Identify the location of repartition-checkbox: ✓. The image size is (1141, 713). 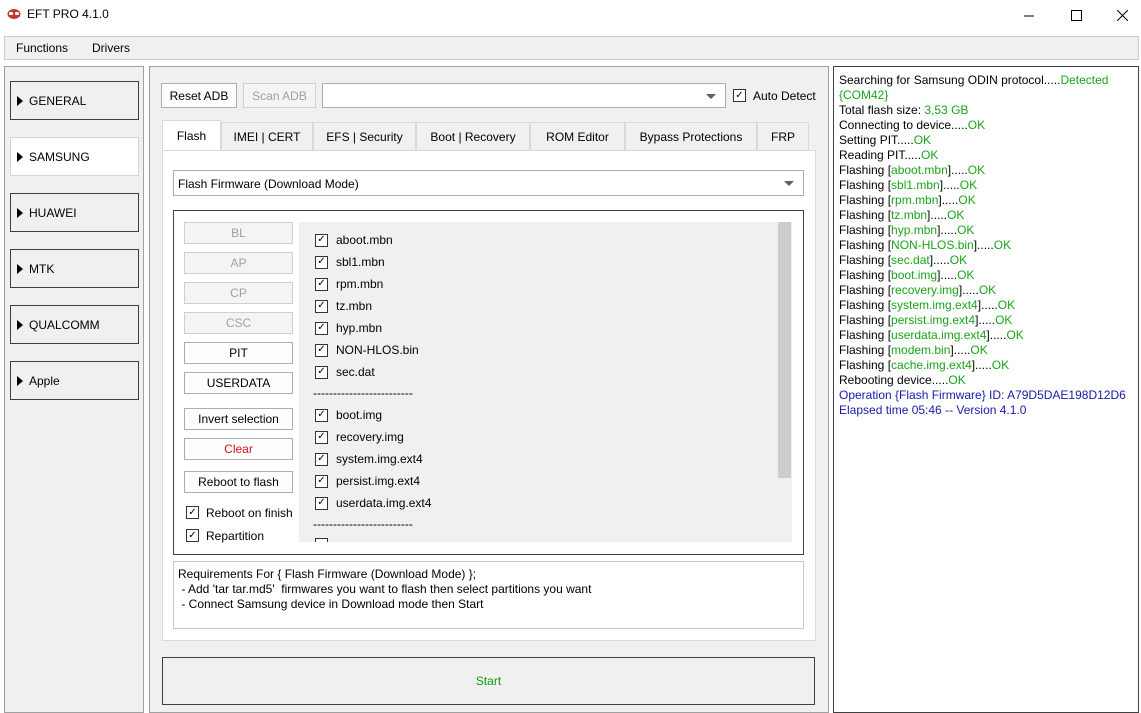
(192, 535).